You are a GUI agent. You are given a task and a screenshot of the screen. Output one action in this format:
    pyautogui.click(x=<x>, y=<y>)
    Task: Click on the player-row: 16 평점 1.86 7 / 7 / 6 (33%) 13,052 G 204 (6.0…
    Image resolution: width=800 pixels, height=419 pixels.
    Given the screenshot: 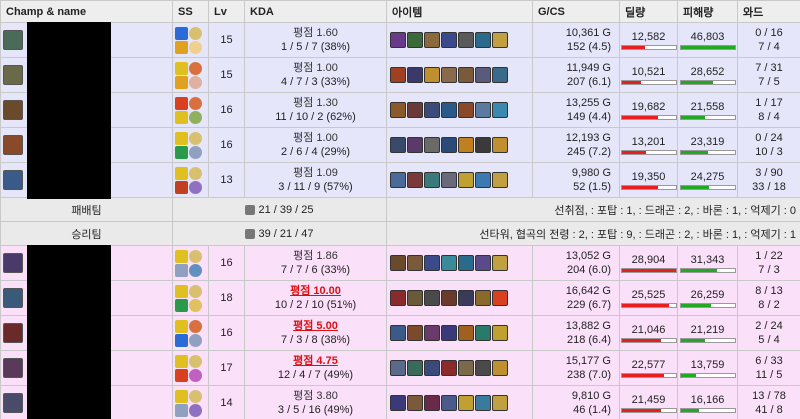 What is the action you would take?
    pyautogui.click(x=400, y=263)
    